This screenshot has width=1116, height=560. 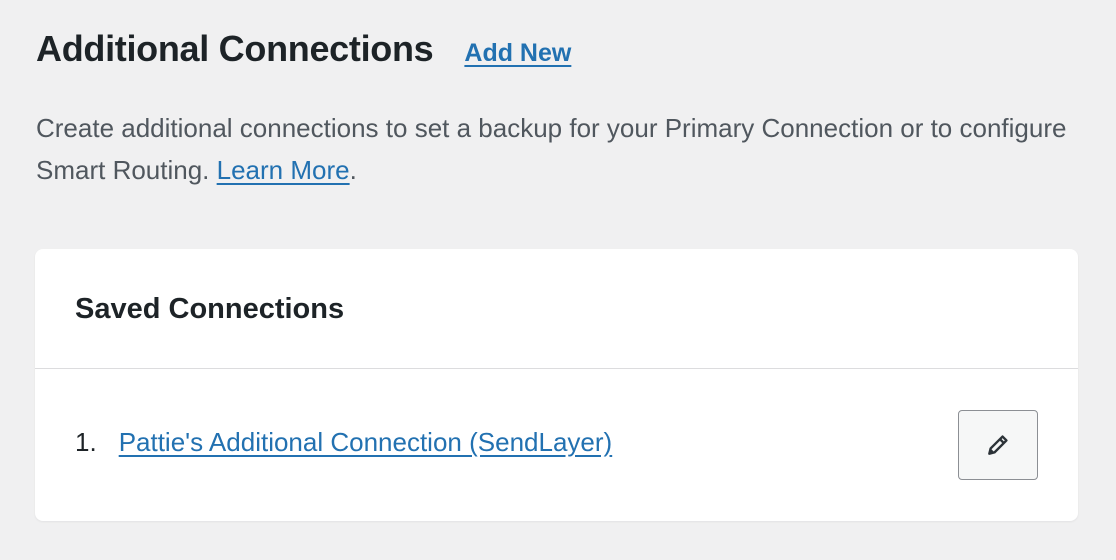 I want to click on list-item-index: 1., so click(x=86, y=442).